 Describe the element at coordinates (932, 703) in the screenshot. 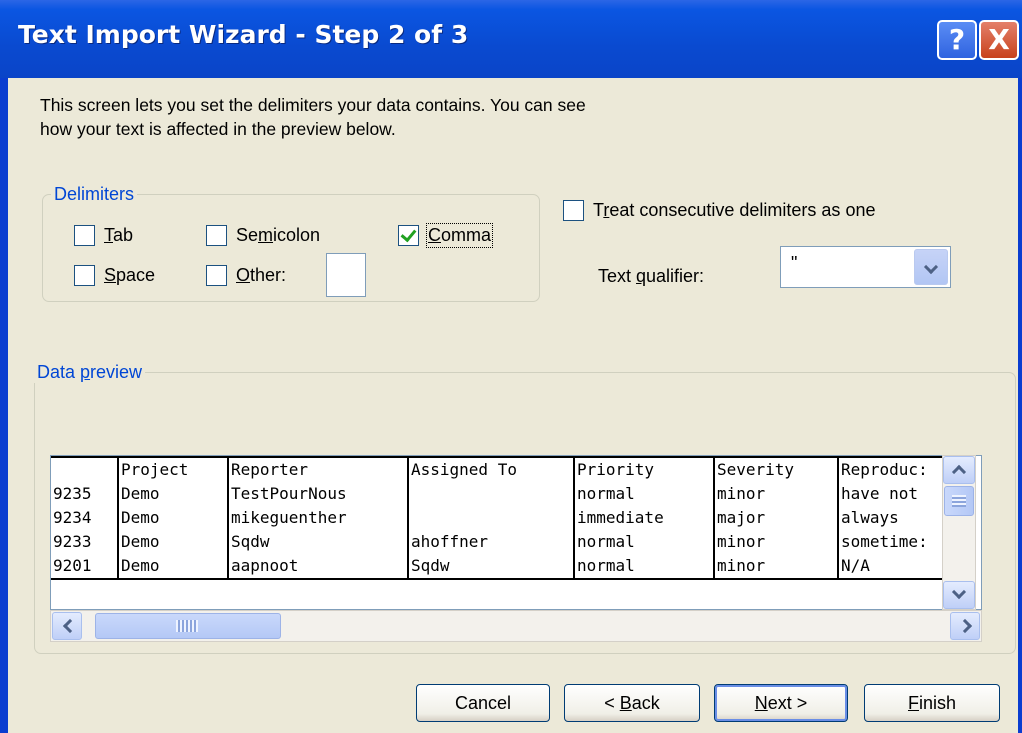

I see `finish-button: Finish` at that location.